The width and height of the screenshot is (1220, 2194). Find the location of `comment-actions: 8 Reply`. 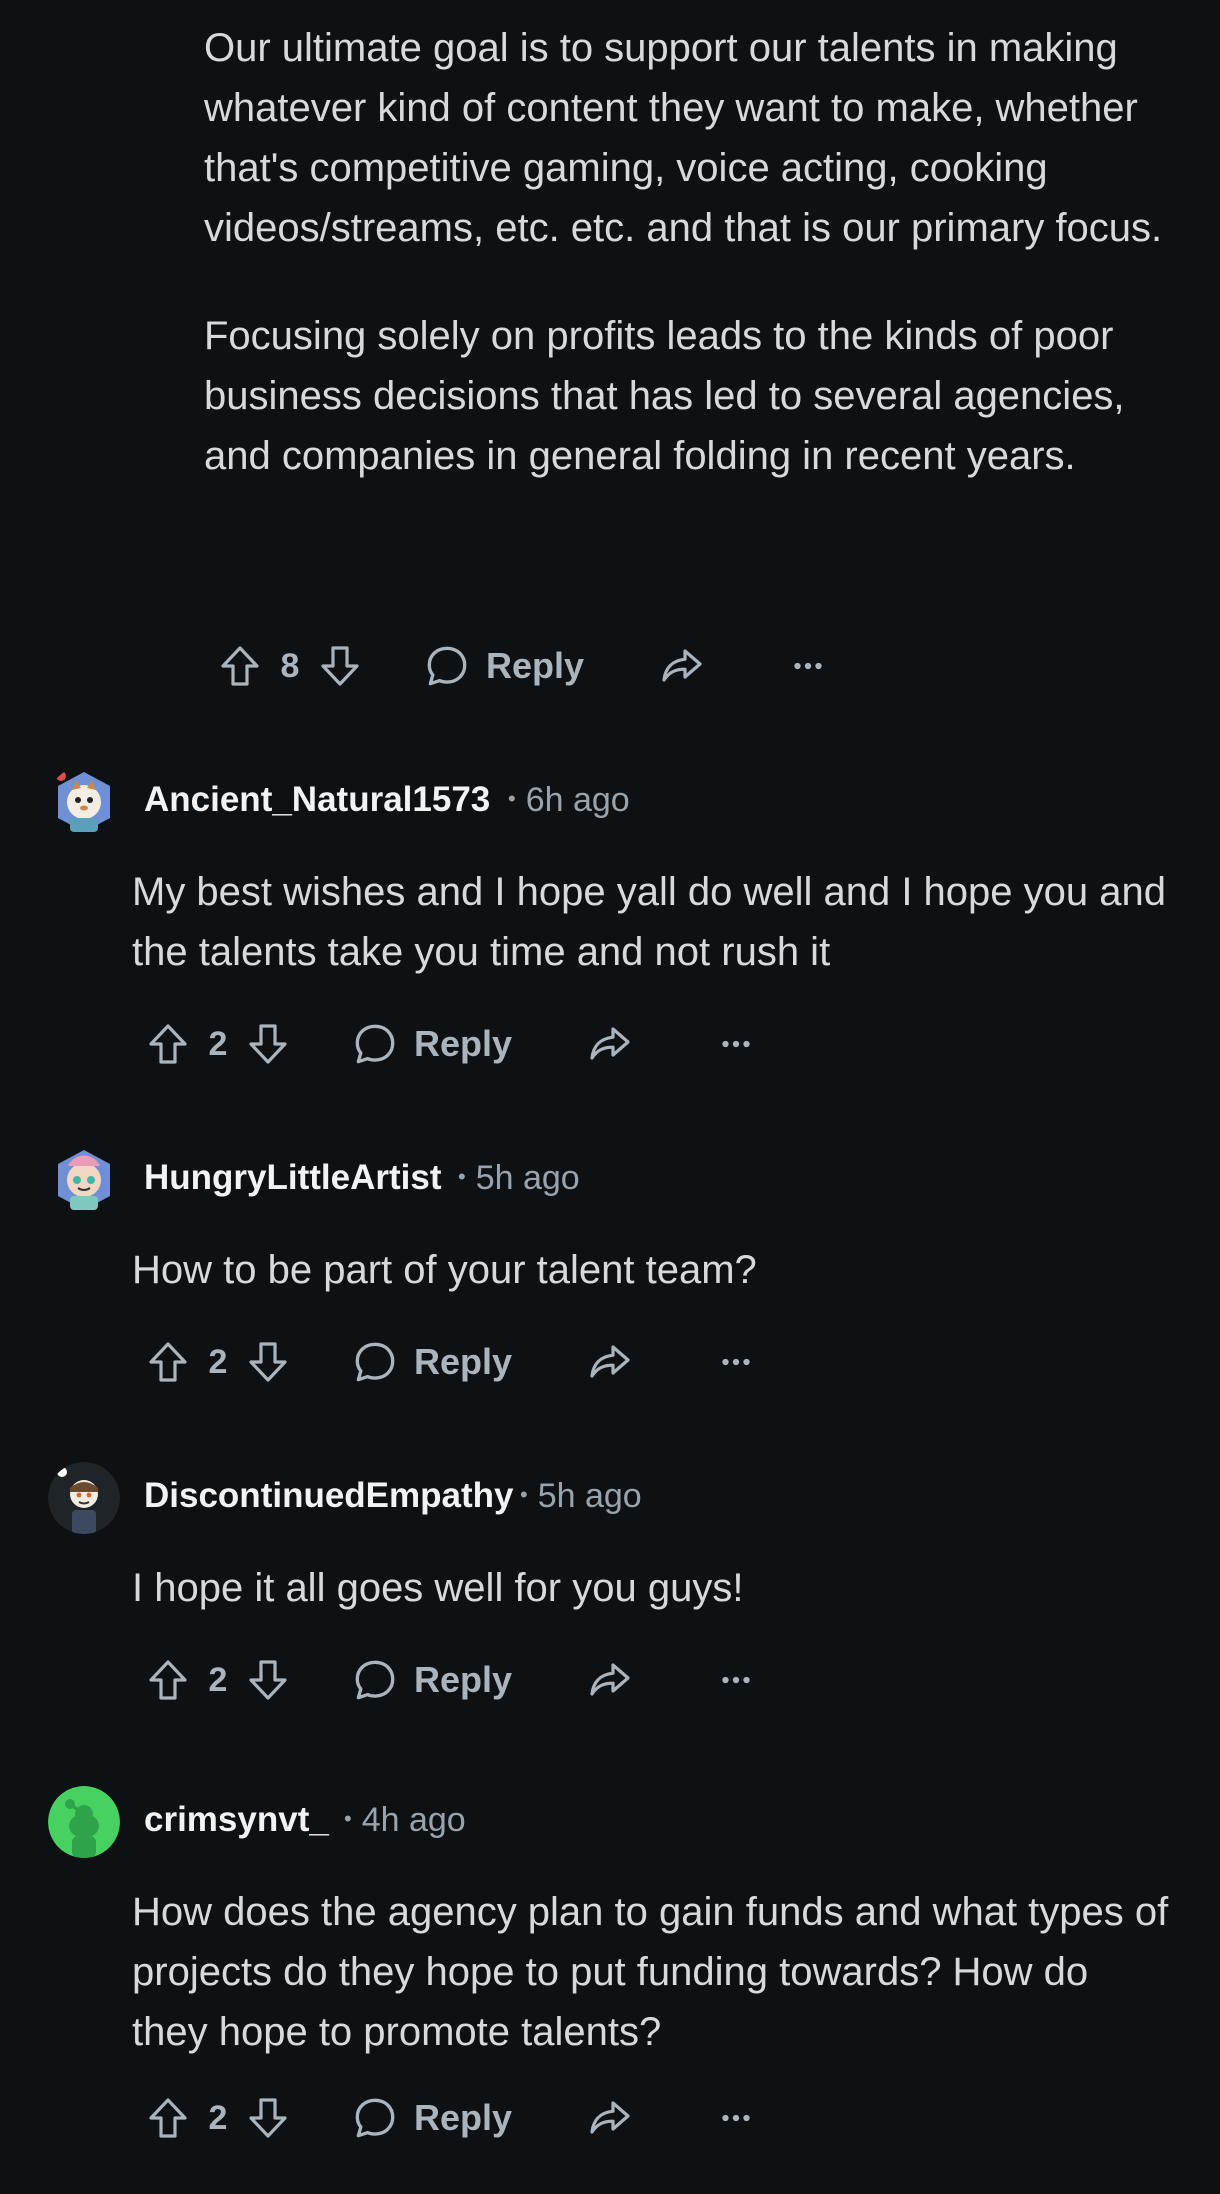

comment-actions: 8 Reply is located at coordinates (524, 666).